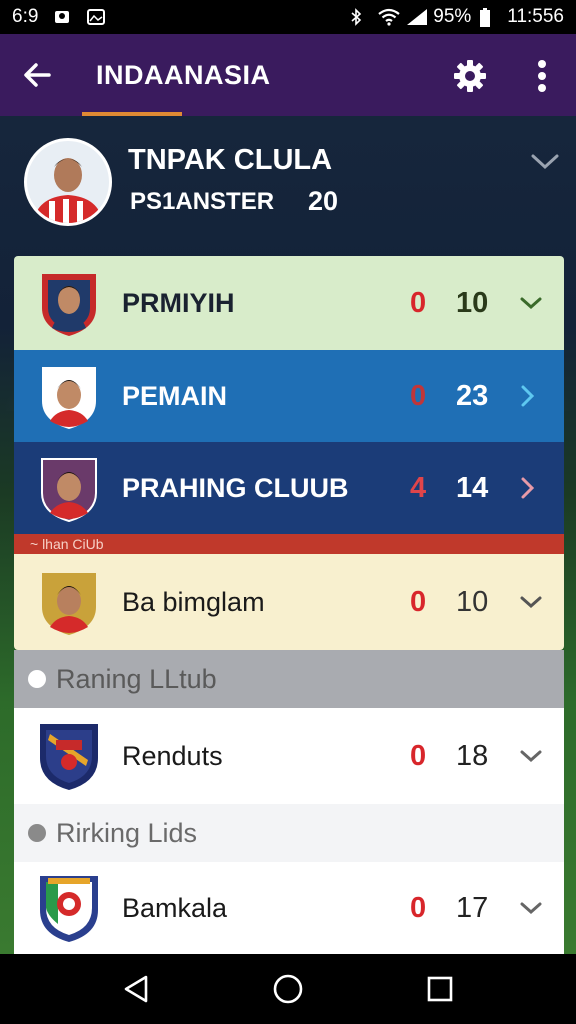 Image resolution: width=576 pixels, height=1024 pixels. I want to click on more-options-button, so click(542, 76).